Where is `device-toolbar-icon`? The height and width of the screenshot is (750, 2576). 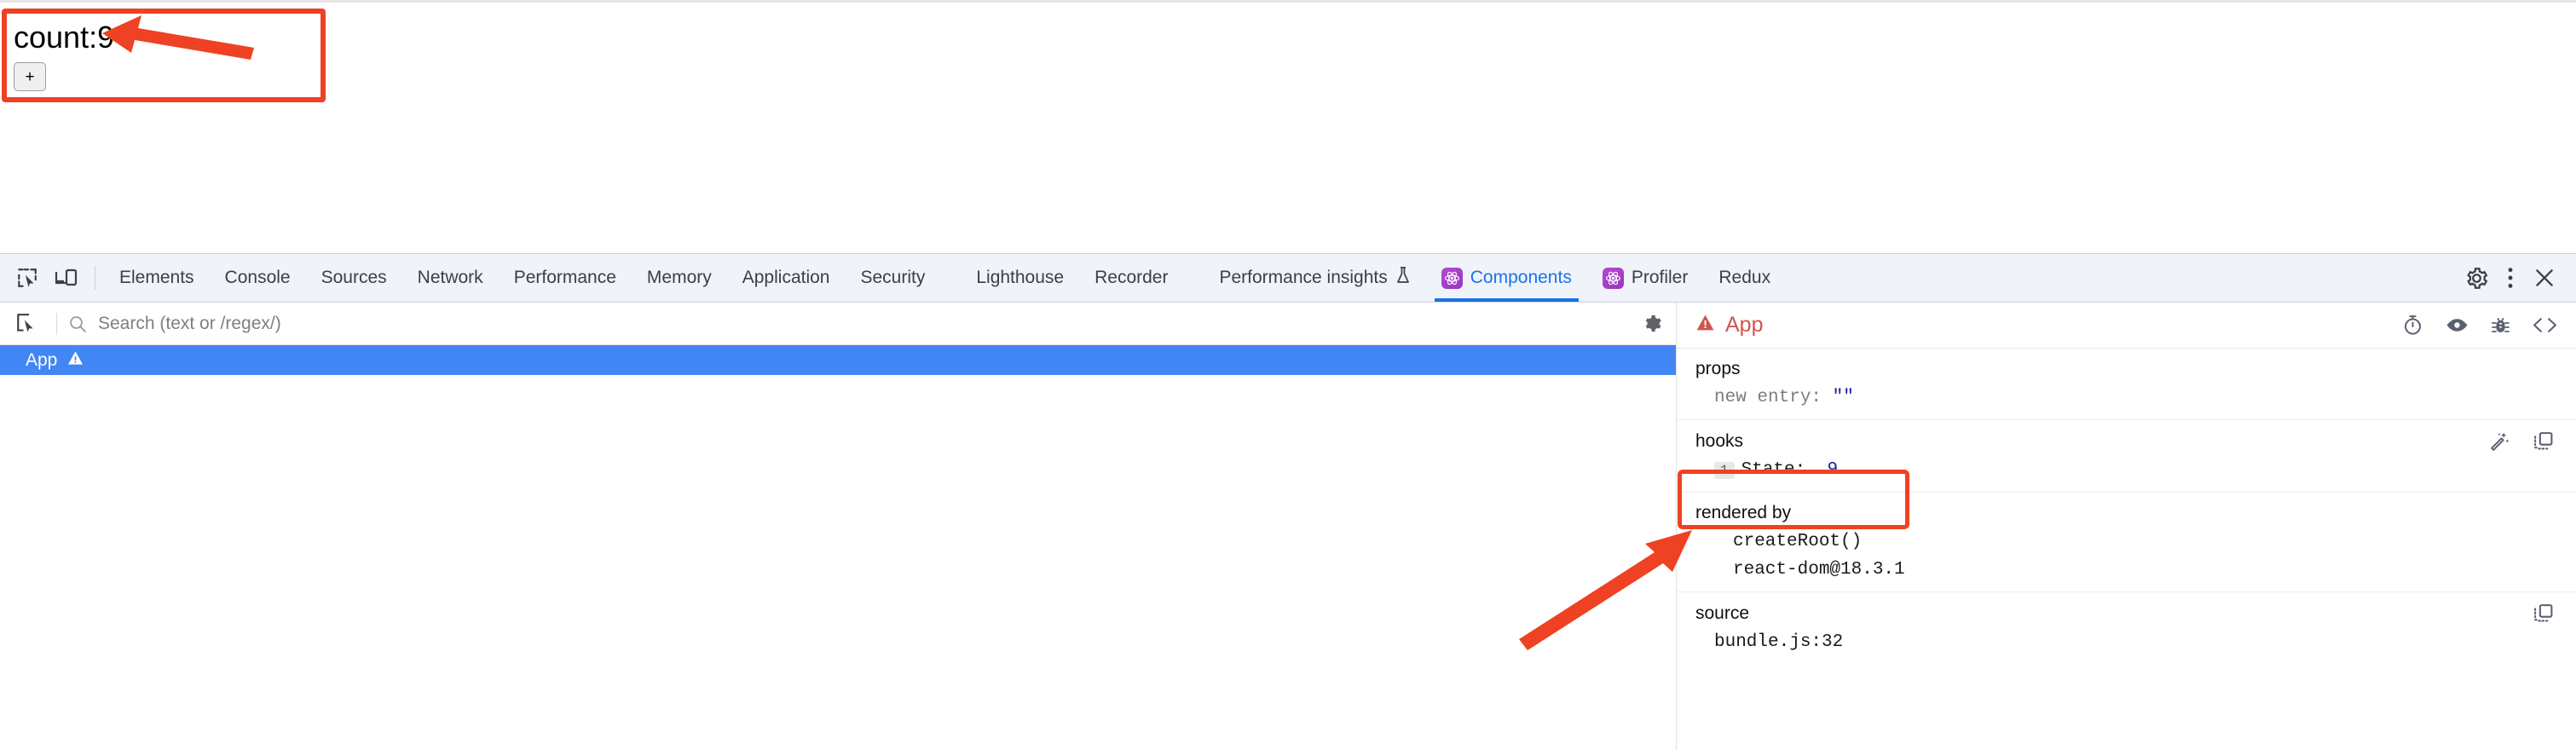
device-toolbar-icon is located at coordinates (66, 278).